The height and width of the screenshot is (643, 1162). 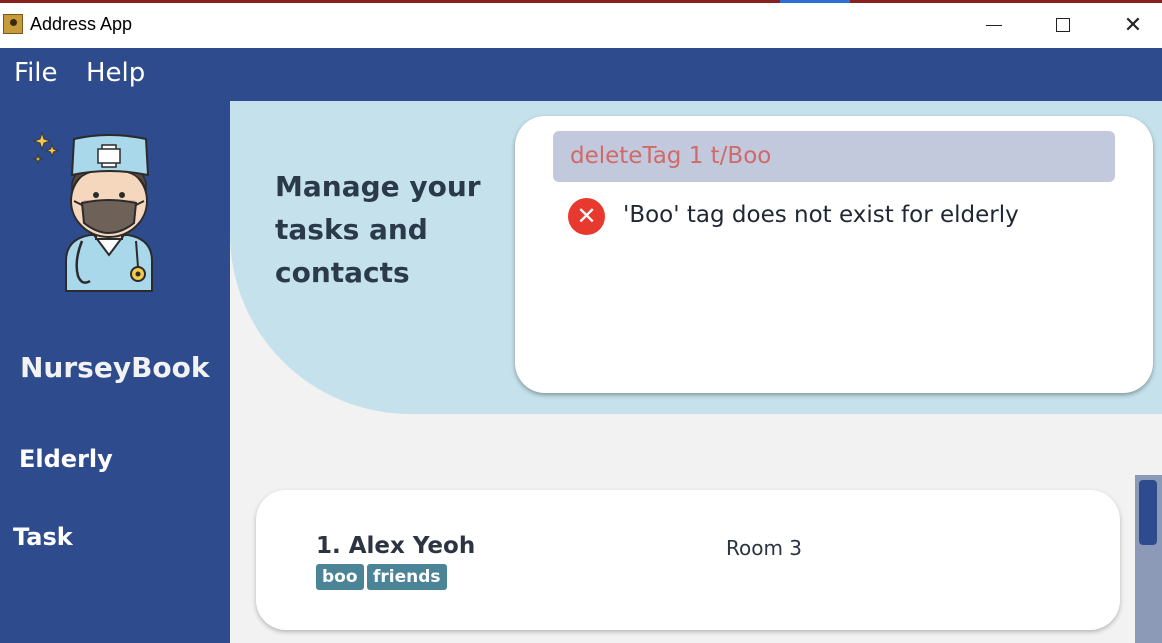 I want to click on sidebar-item-task: Task, so click(x=43, y=537).